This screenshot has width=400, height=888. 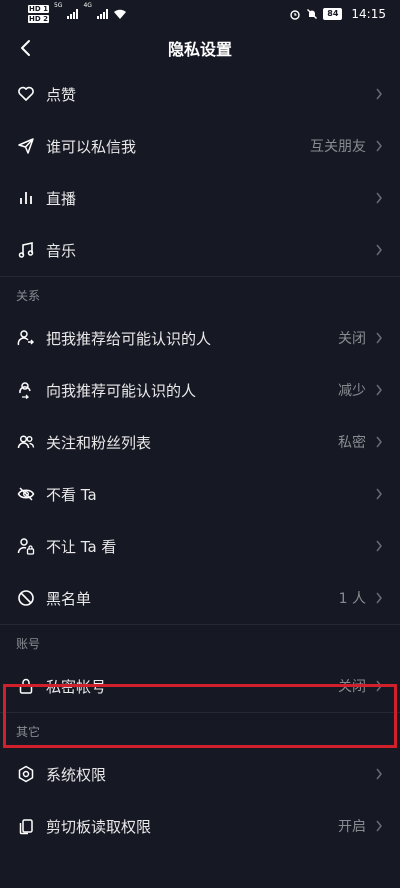 I want to click on row-who-can-message: 谁可以私信我 互关朋友, so click(x=200, y=146).